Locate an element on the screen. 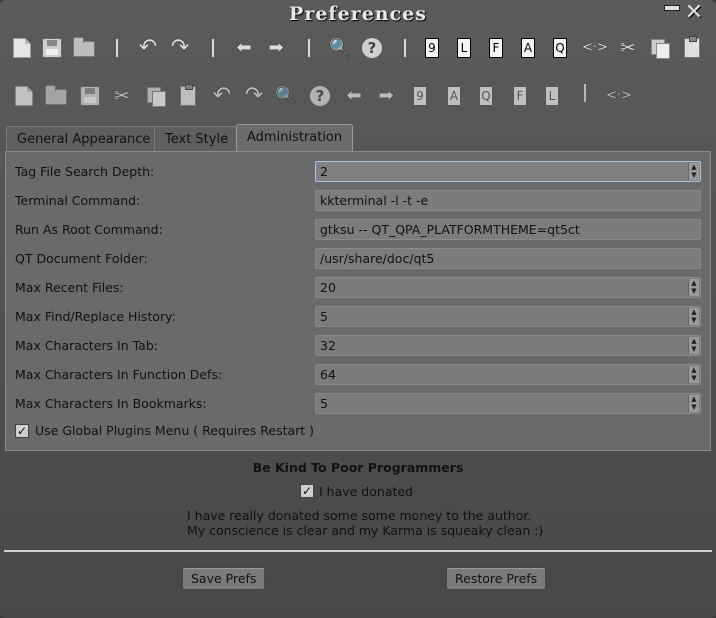 This screenshot has height=618, width=716. nine-box-button: 9 is located at coordinates (432, 48).